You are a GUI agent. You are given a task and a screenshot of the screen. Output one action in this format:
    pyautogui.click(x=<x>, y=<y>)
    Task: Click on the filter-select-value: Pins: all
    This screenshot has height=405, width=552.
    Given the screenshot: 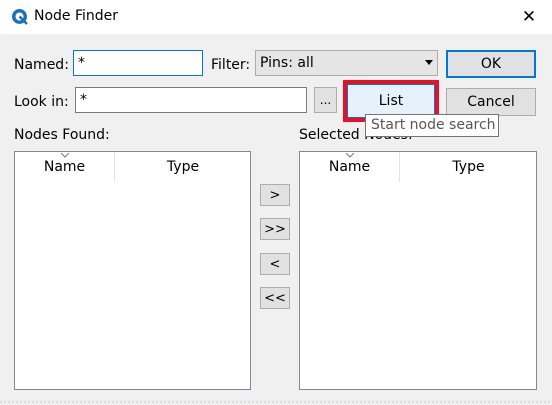 What is the action you would take?
    pyautogui.click(x=287, y=63)
    